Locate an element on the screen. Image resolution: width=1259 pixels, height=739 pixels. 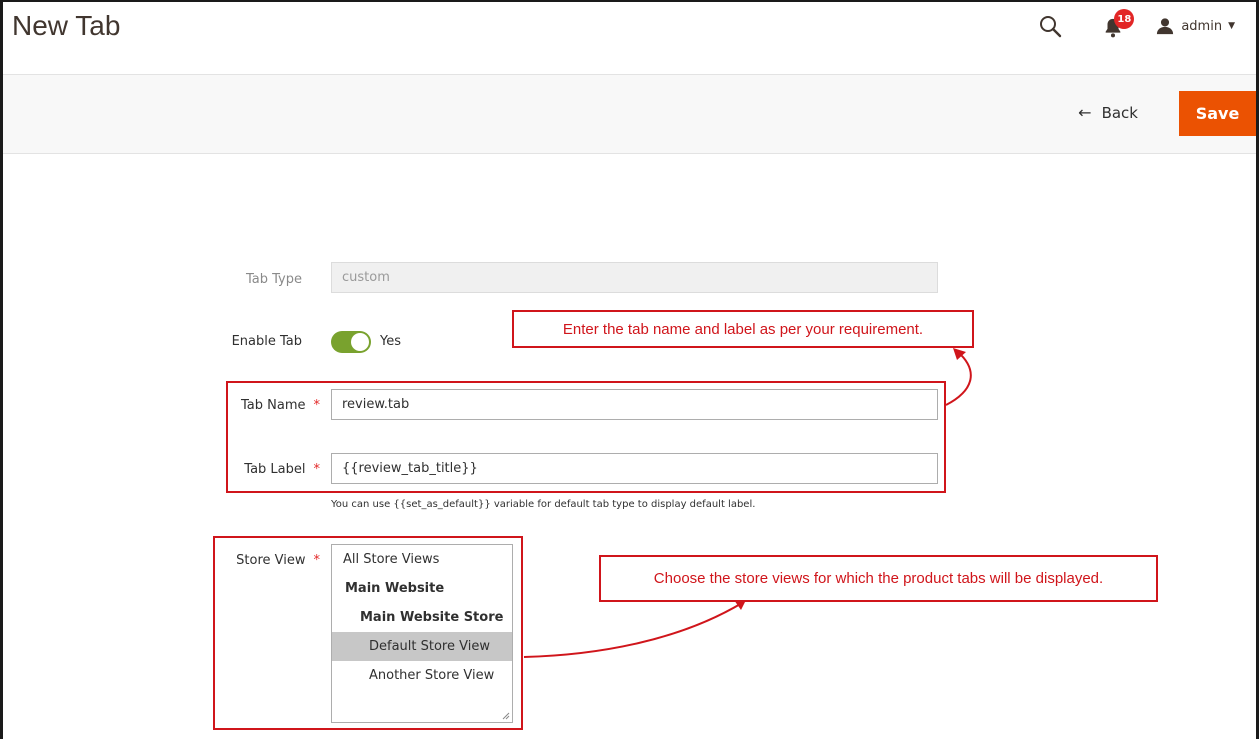
annotation-arrows is located at coordinates (747, 503).